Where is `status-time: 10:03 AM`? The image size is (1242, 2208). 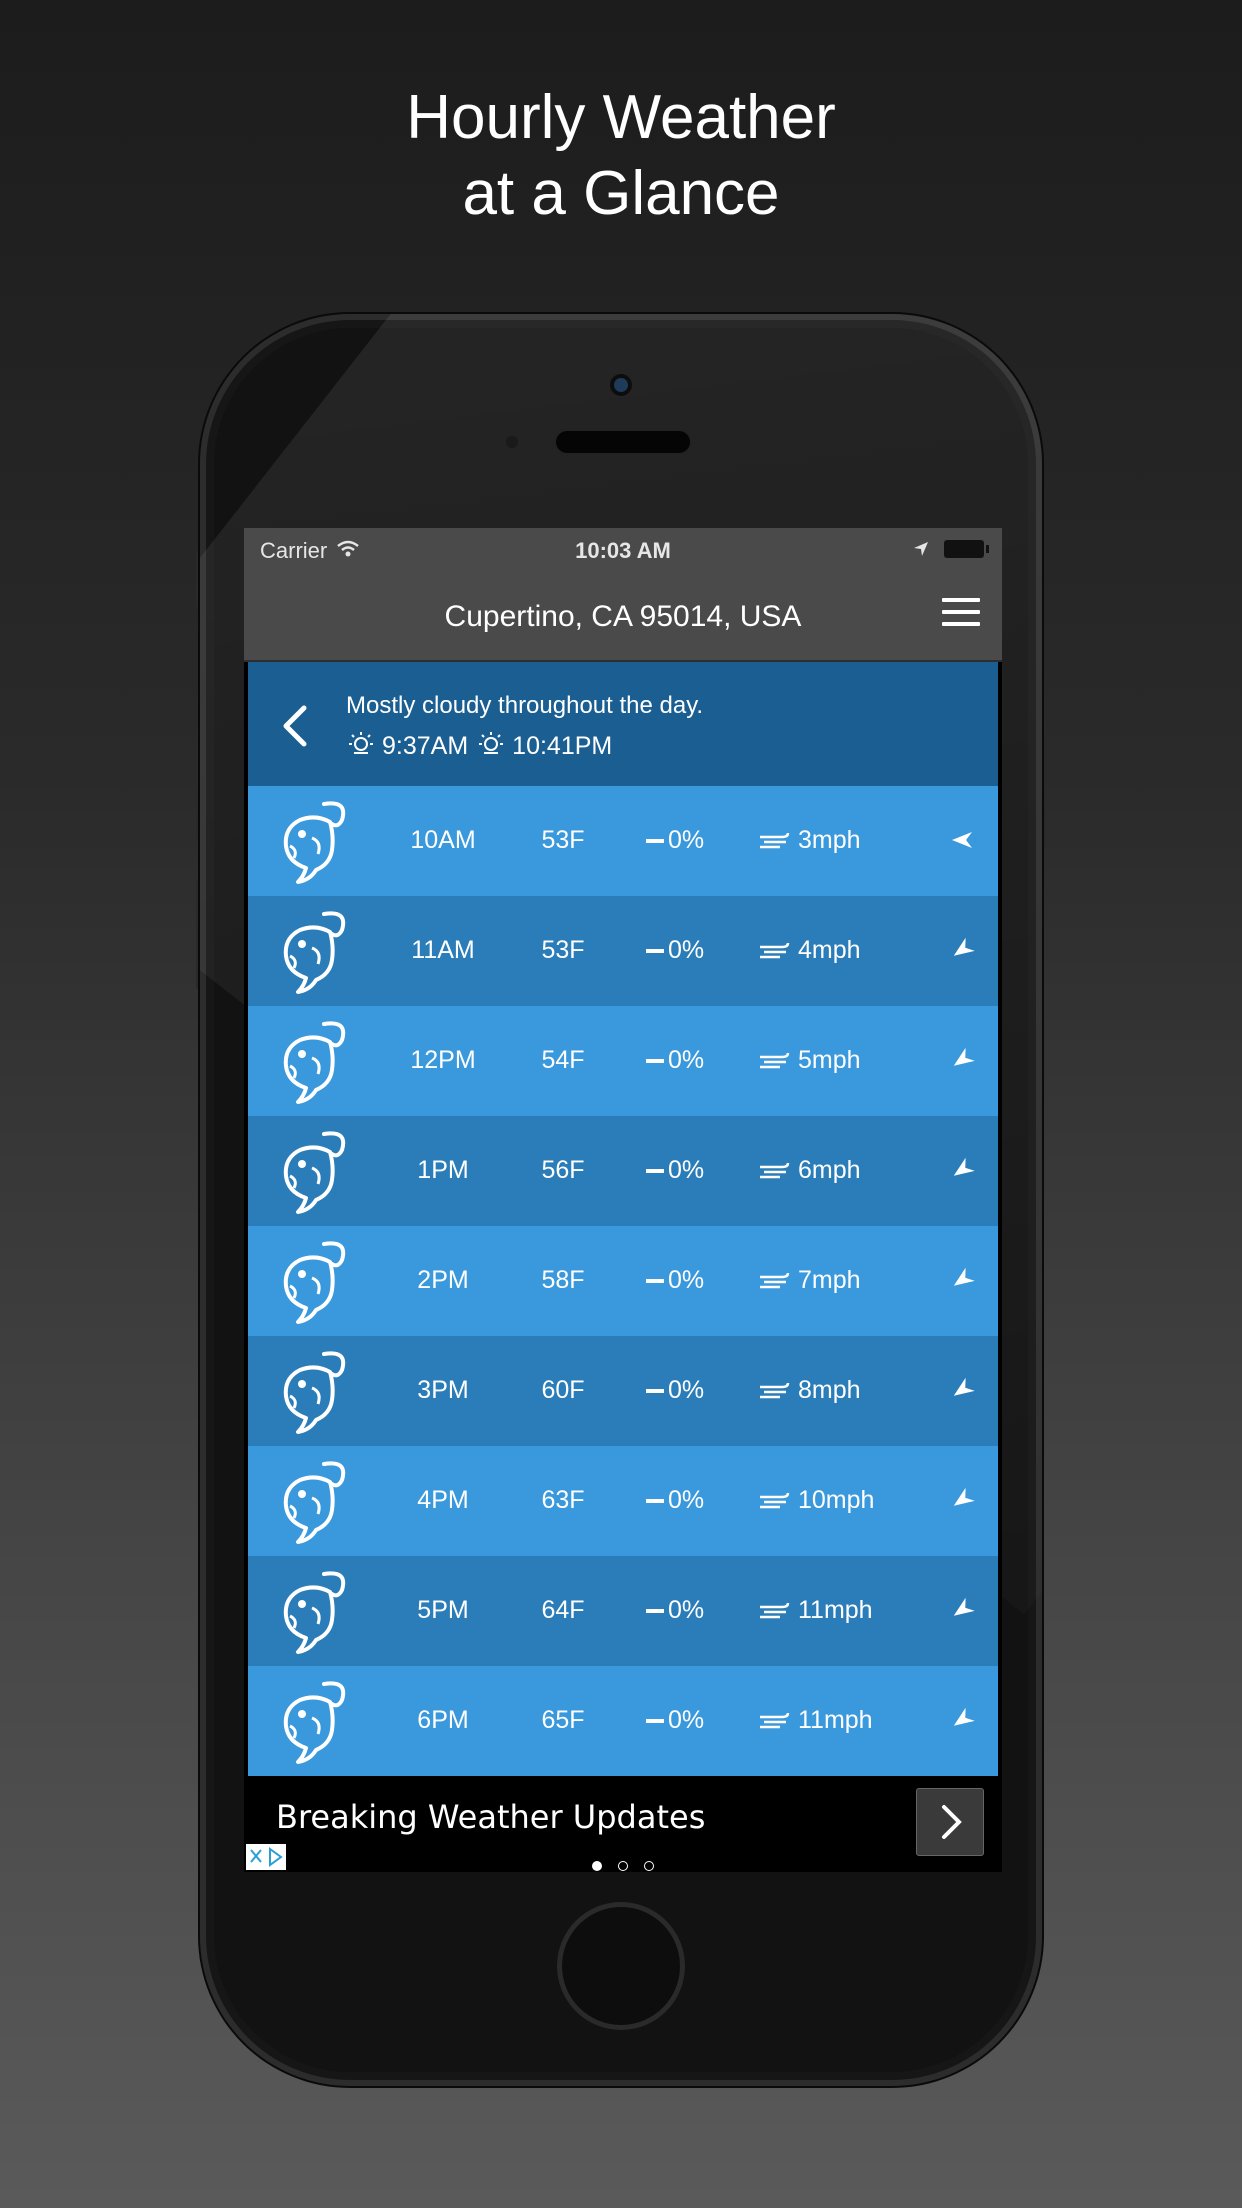
status-time: 10:03 AM is located at coordinates (623, 550).